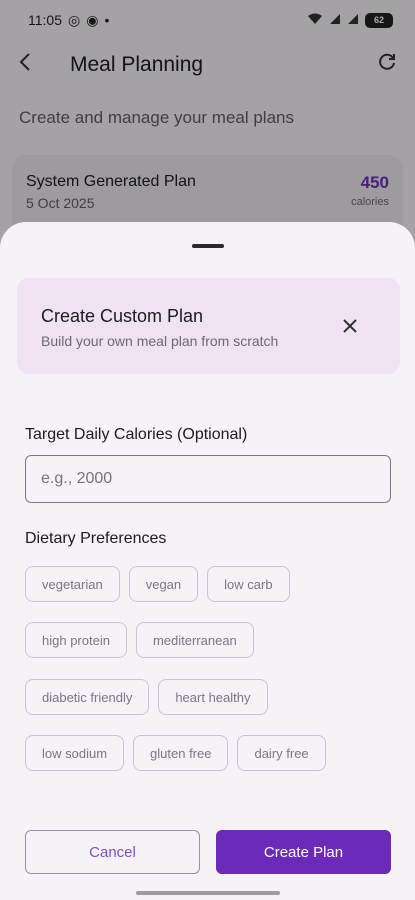 The width and height of the screenshot is (415, 900). What do you see at coordinates (122, 316) in the screenshot?
I see `sheet-title: Create Custom Plan` at bounding box center [122, 316].